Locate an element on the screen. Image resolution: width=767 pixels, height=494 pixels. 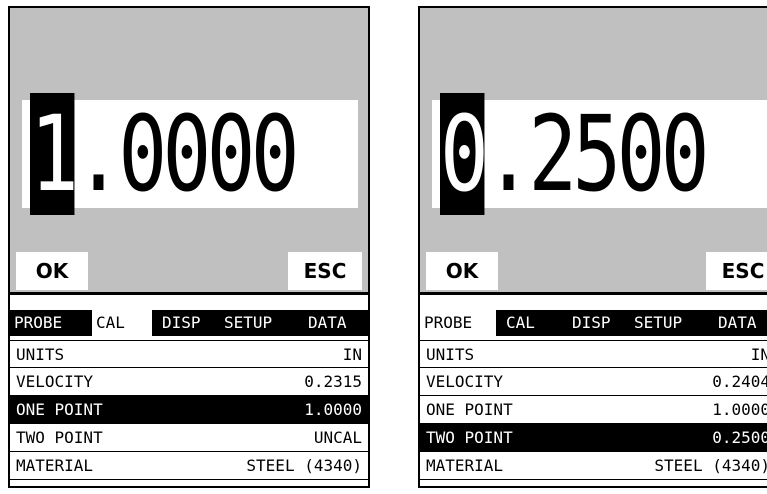
row-value: 0.2404 is located at coordinates (739, 381).